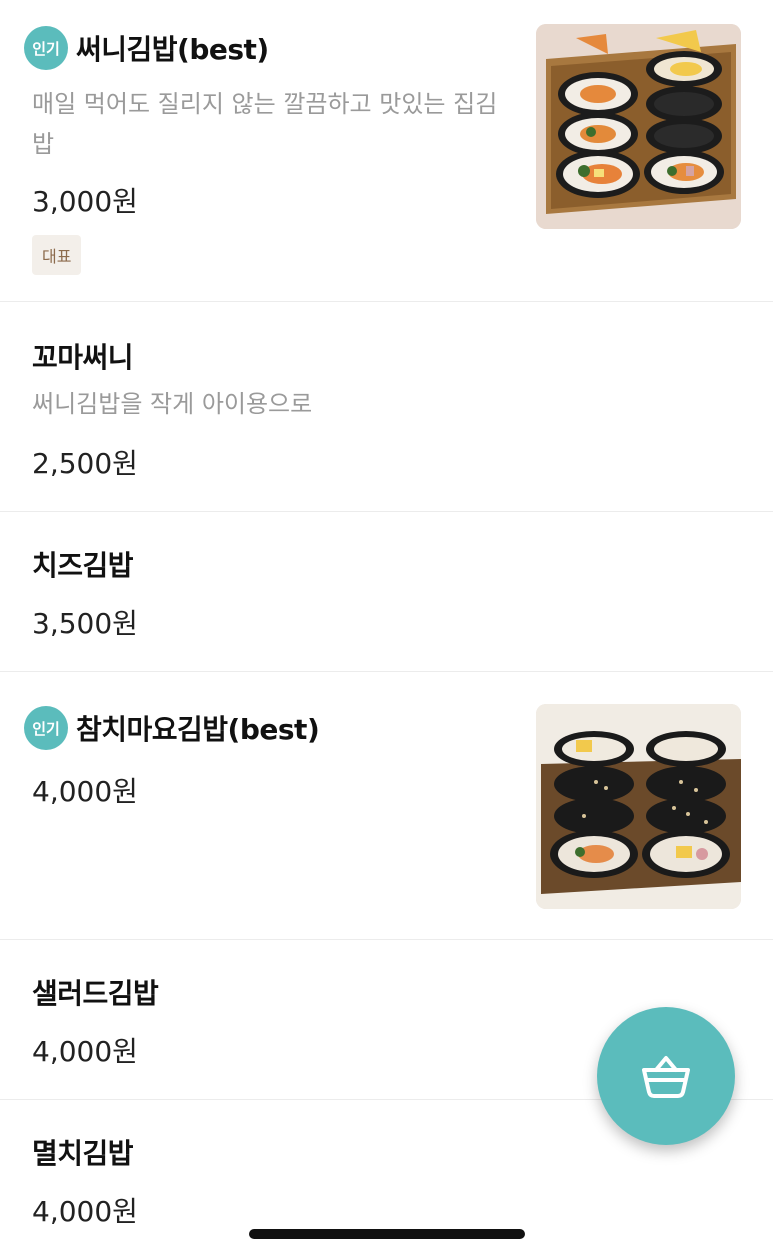 This screenshot has height=1260, width=773. Describe the element at coordinates (83, 565) in the screenshot. I see `item-name: 치즈김밥` at that location.